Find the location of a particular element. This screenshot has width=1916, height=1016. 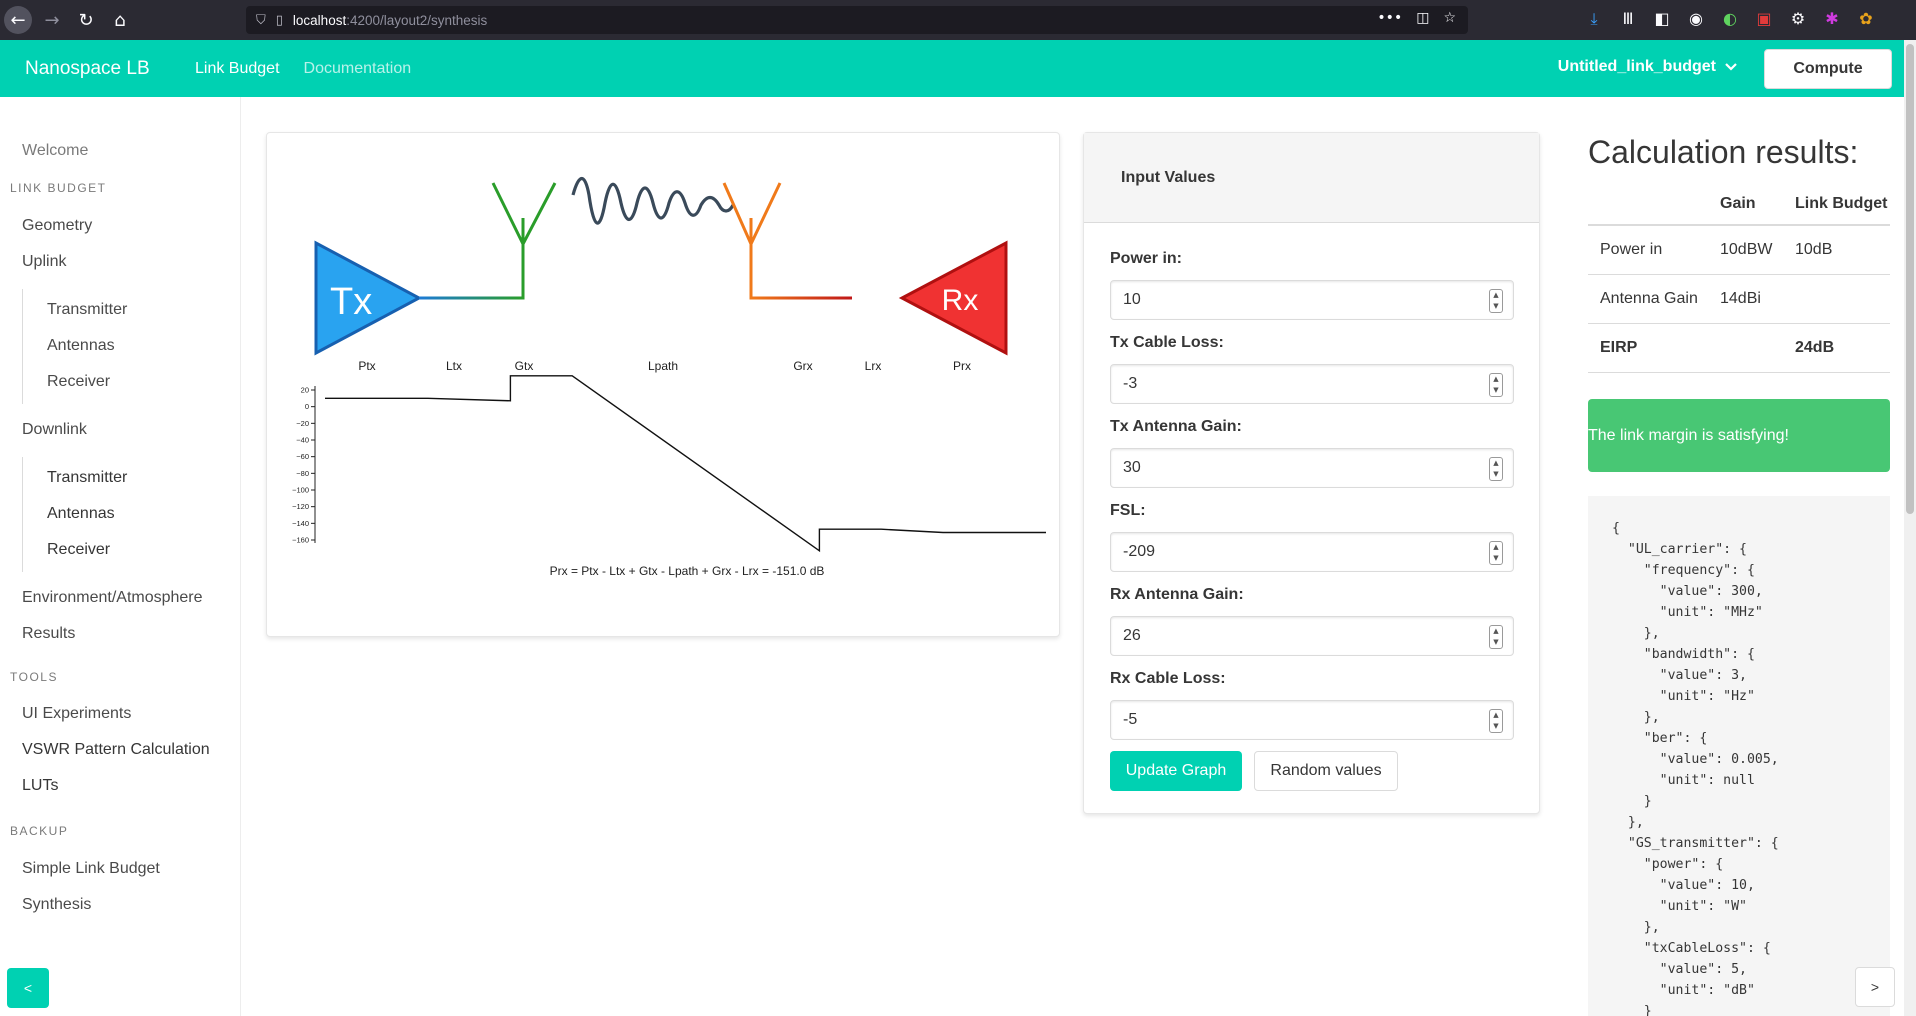

pocket-icon: ◫ is located at coordinates (1422, 18).